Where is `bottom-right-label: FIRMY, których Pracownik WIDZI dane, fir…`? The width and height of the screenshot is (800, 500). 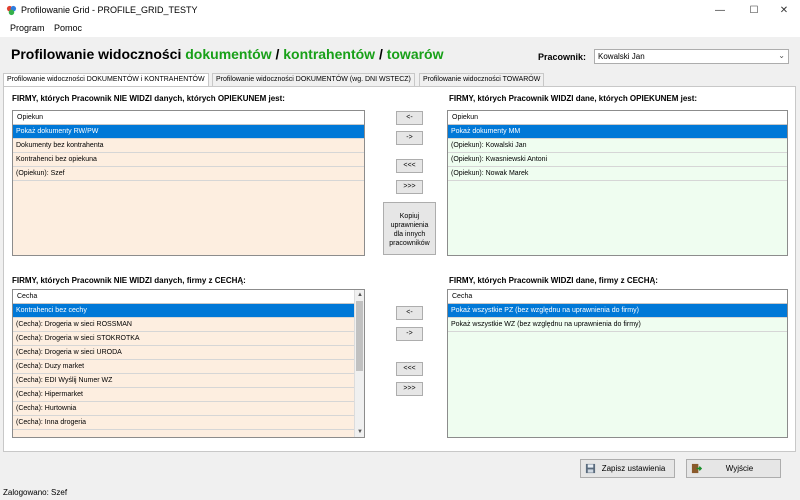 bottom-right-label: FIRMY, których Pracownik WIDZI dane, fir… is located at coordinates (553, 280).